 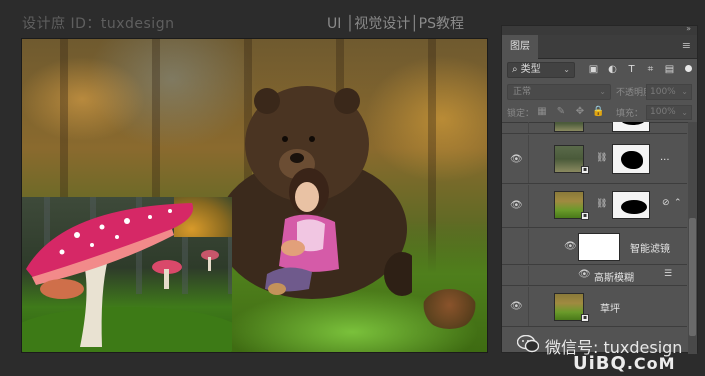 I want to click on opacity-field: 100% ⌄, so click(x=669, y=92).